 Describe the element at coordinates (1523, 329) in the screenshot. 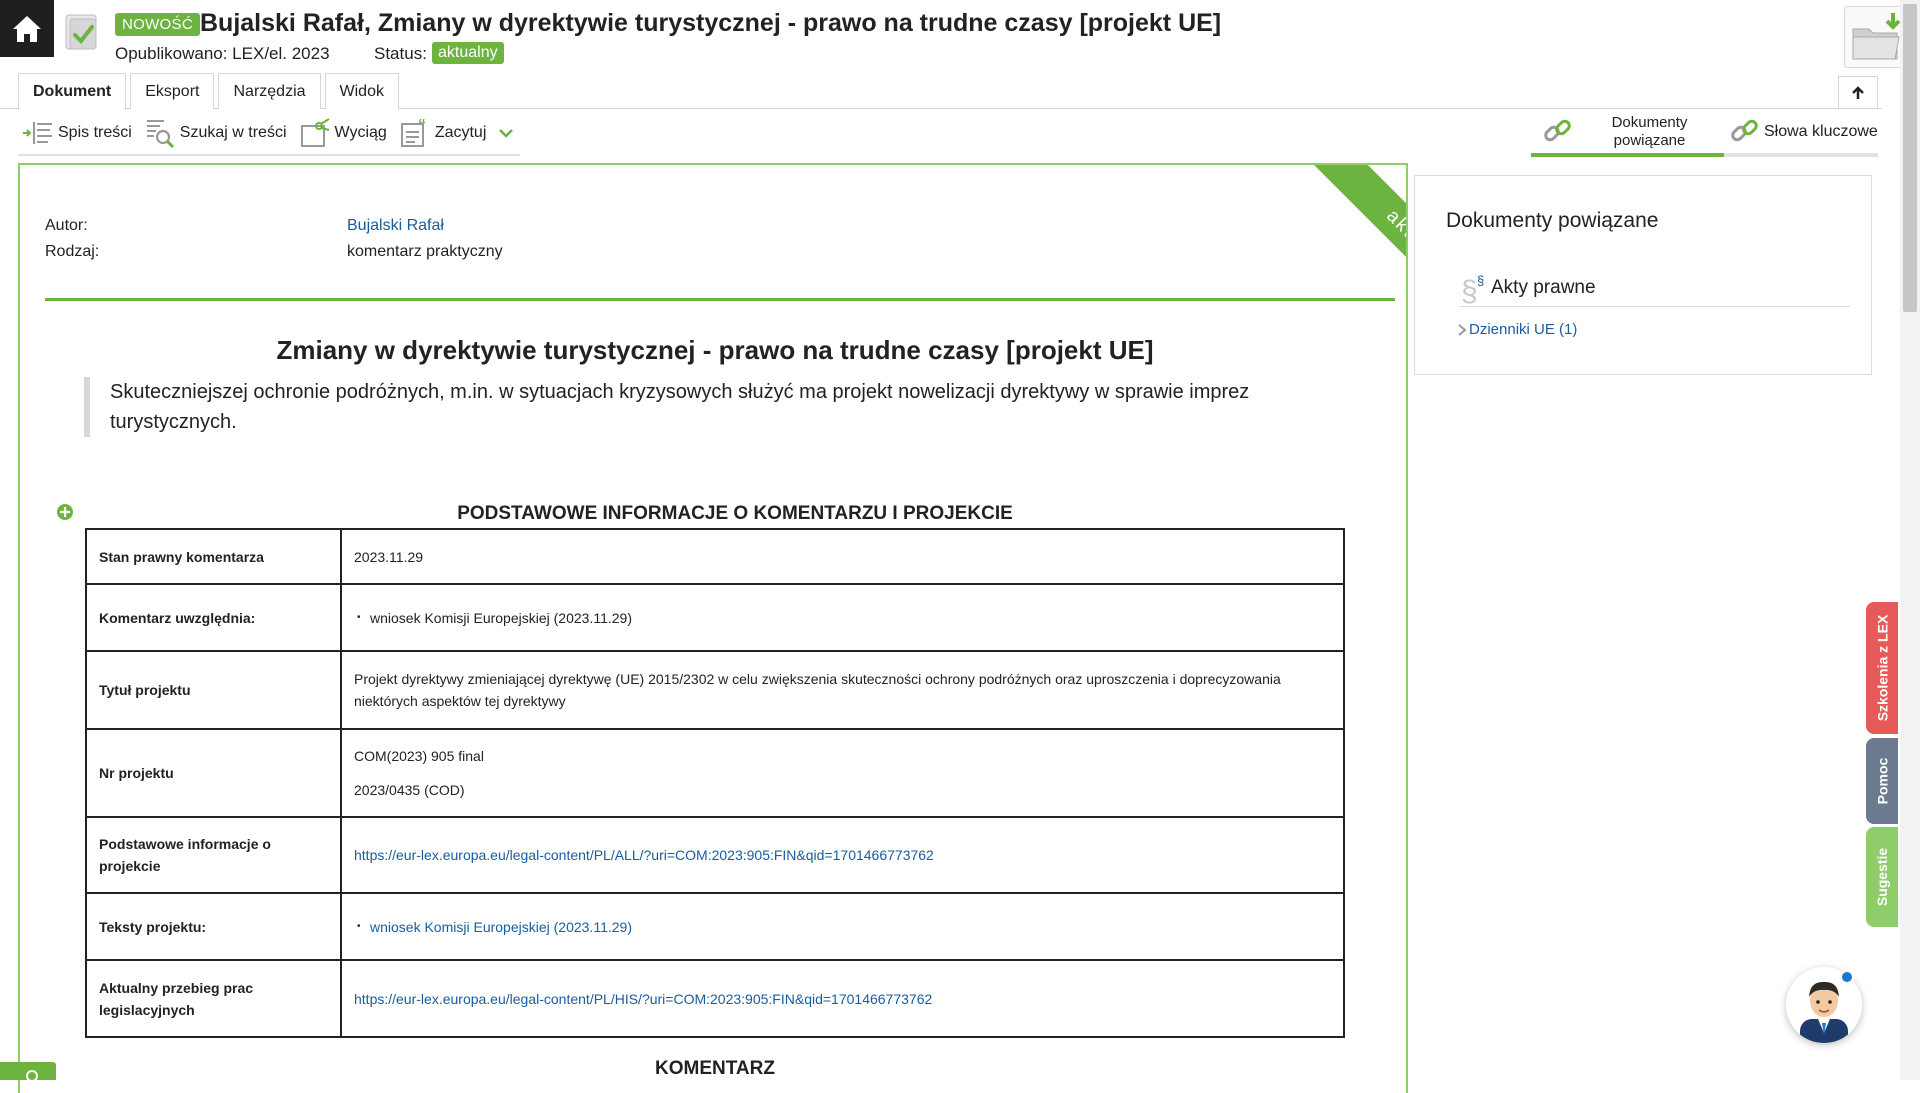

I see `eu-journals-label: Dzienniki UE (1)` at that location.